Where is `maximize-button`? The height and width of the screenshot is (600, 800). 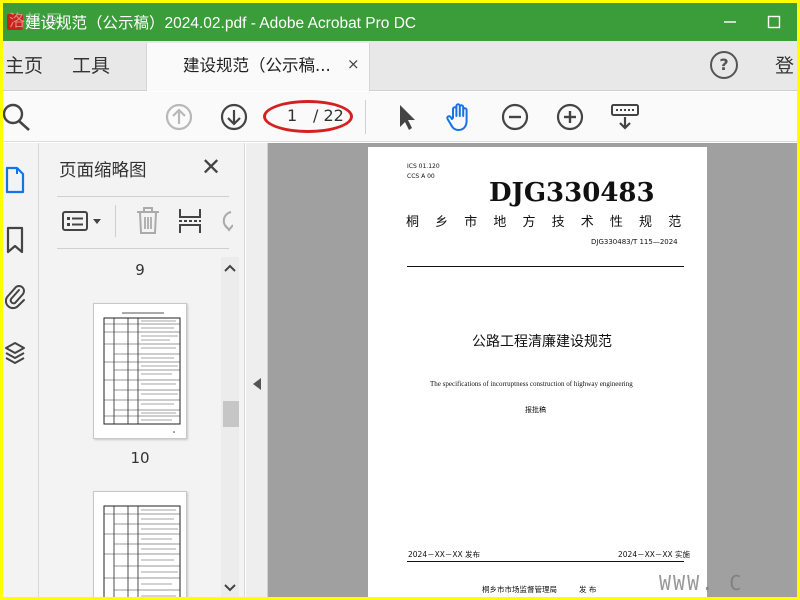
maximize-button is located at coordinates (774, 22).